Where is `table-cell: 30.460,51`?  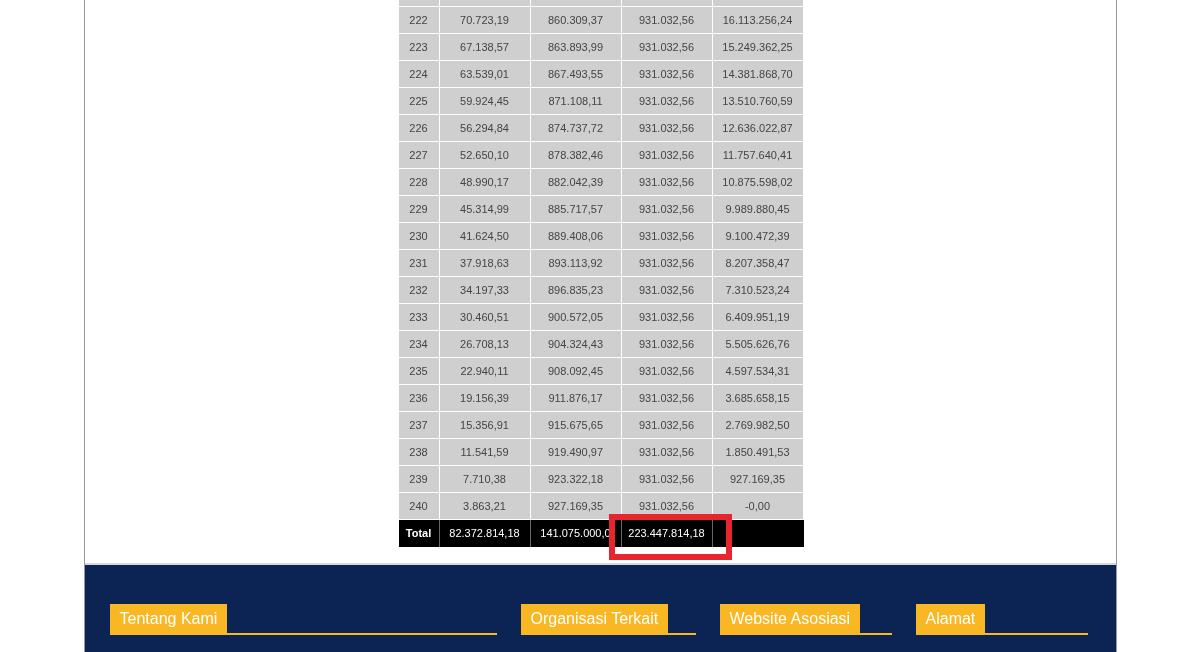
table-cell: 30.460,51 is located at coordinates (485, 317).